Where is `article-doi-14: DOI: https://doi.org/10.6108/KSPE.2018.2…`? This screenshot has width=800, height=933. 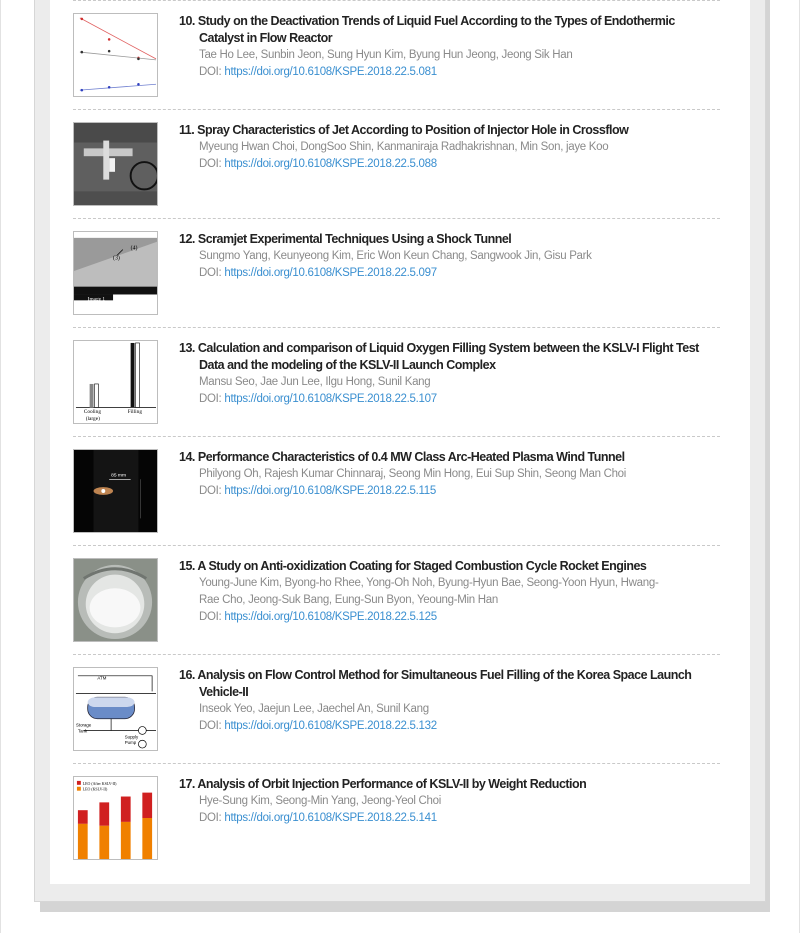
article-doi-14: DOI: https://doi.org/10.6108/KSPE.2018.2… is located at coordinates (449, 491).